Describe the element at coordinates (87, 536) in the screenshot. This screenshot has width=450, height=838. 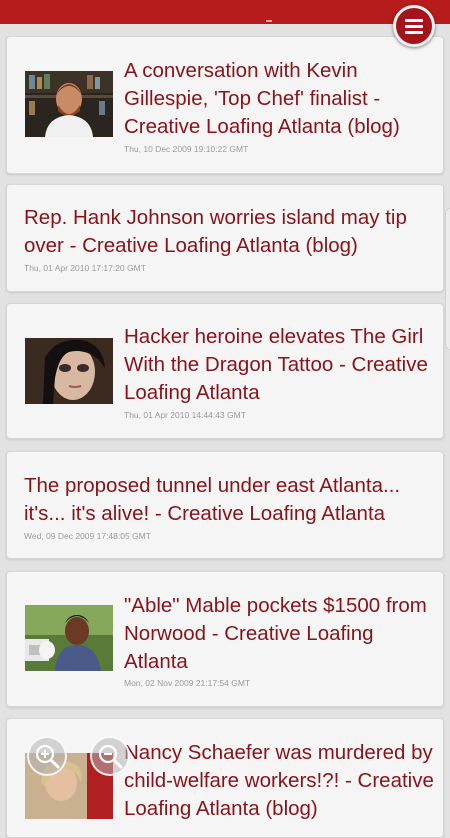
I see `article-date: Wed, 09 Dec 2009 17:48:05 GMT` at that location.